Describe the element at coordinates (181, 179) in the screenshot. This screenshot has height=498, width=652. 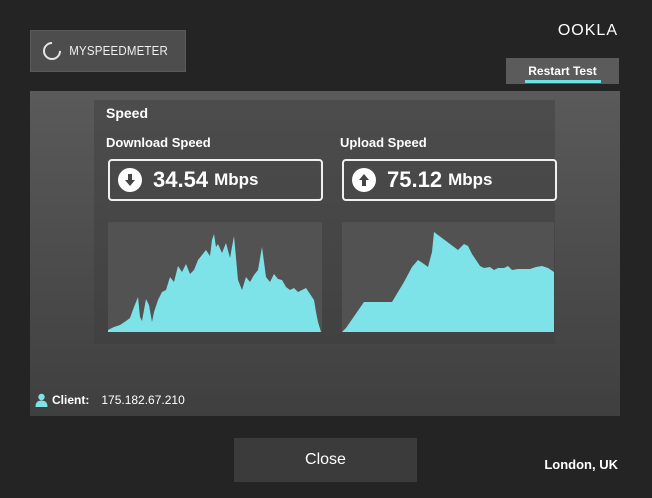
I see `download-value: 34.54` at that location.